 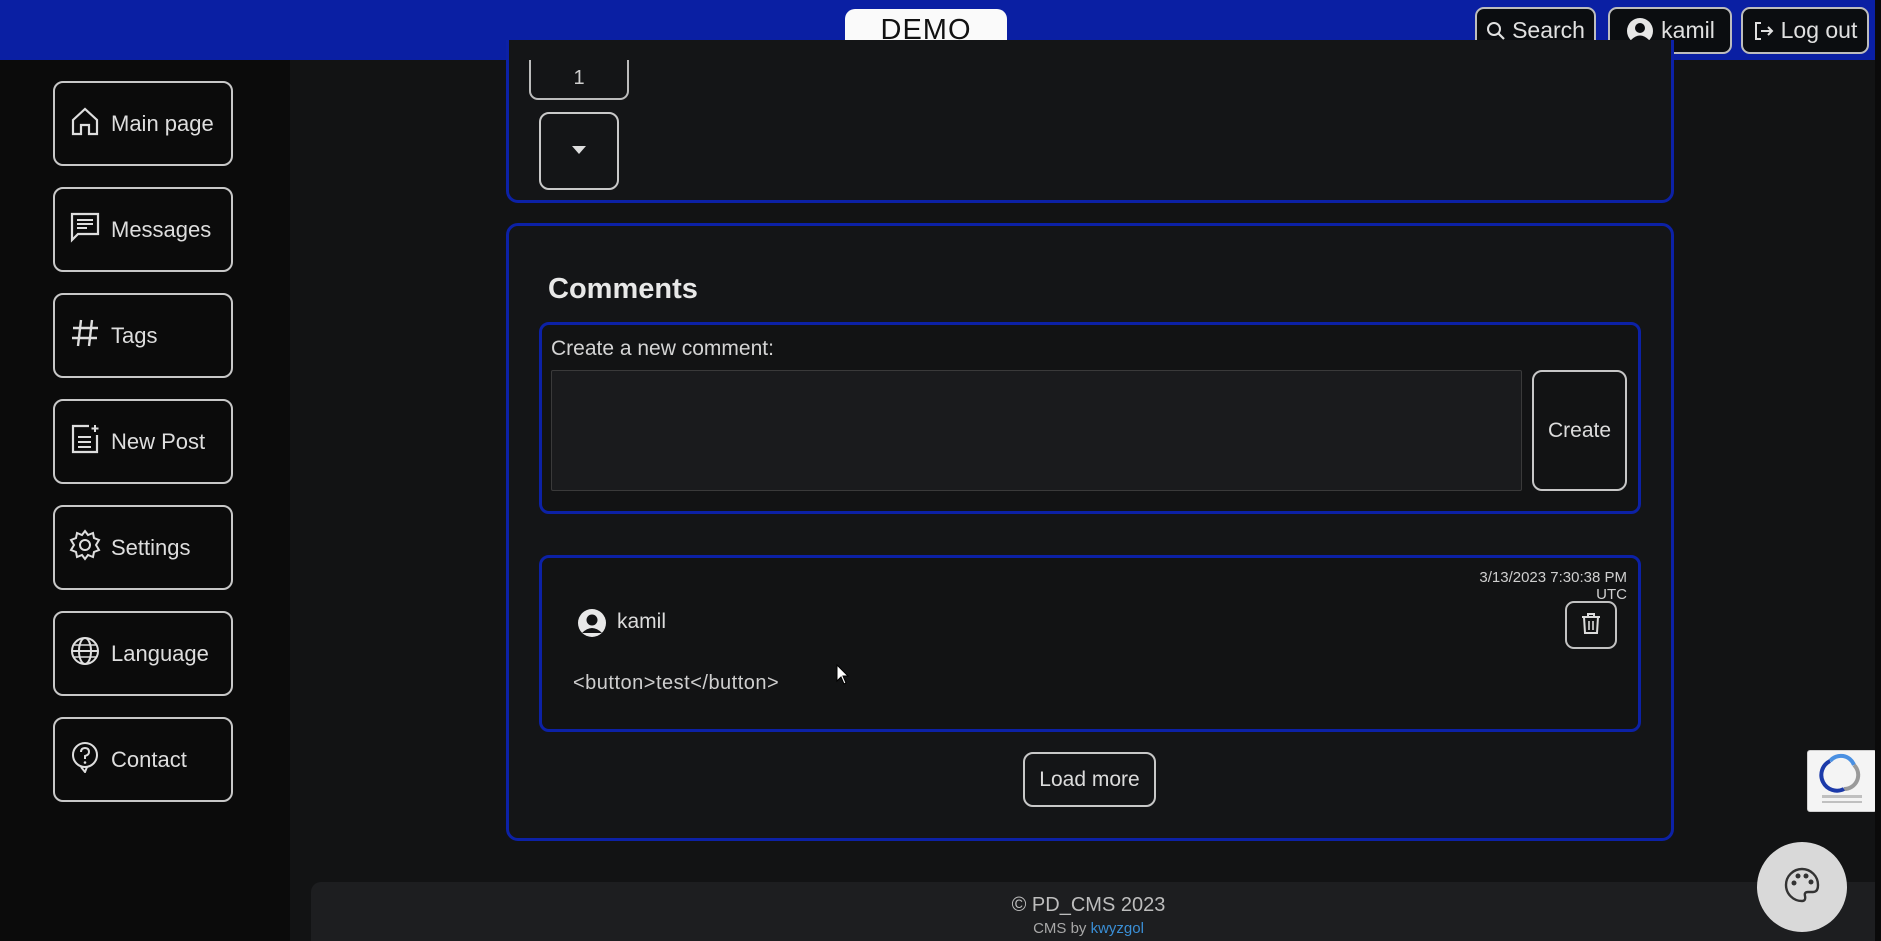 I want to click on sidebar-item-label: Settings, so click(x=151, y=547).